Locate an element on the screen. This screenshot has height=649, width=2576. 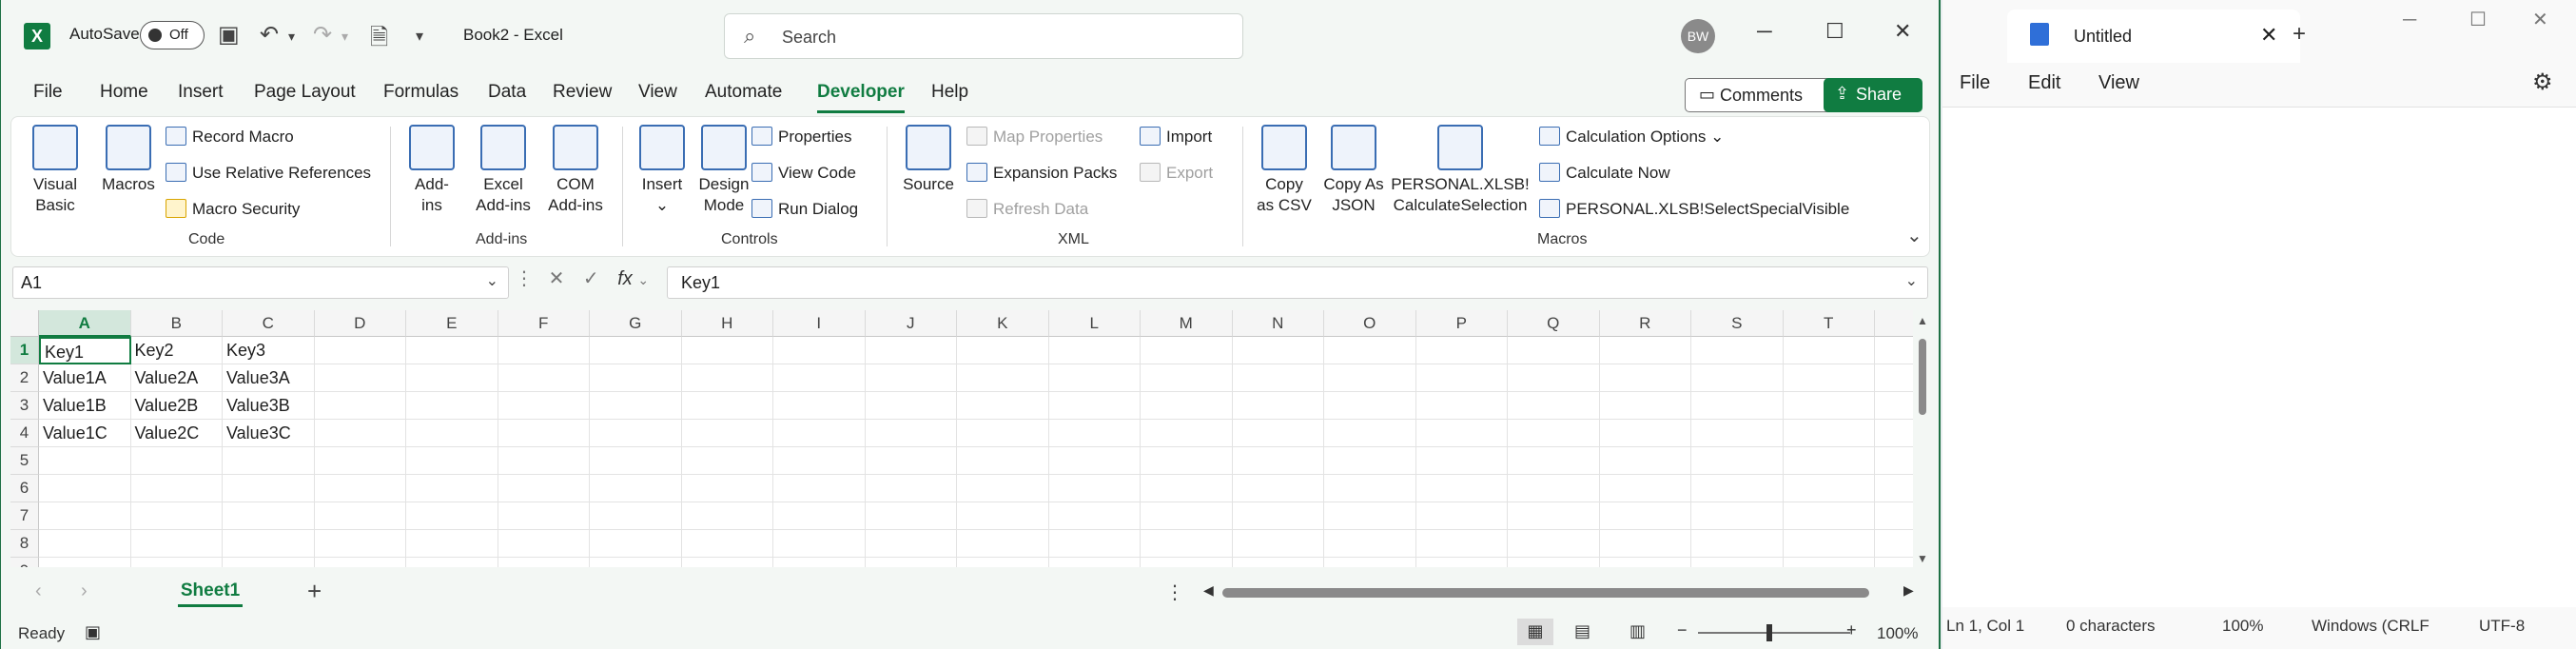
cell: Value2B is located at coordinates (177, 406).